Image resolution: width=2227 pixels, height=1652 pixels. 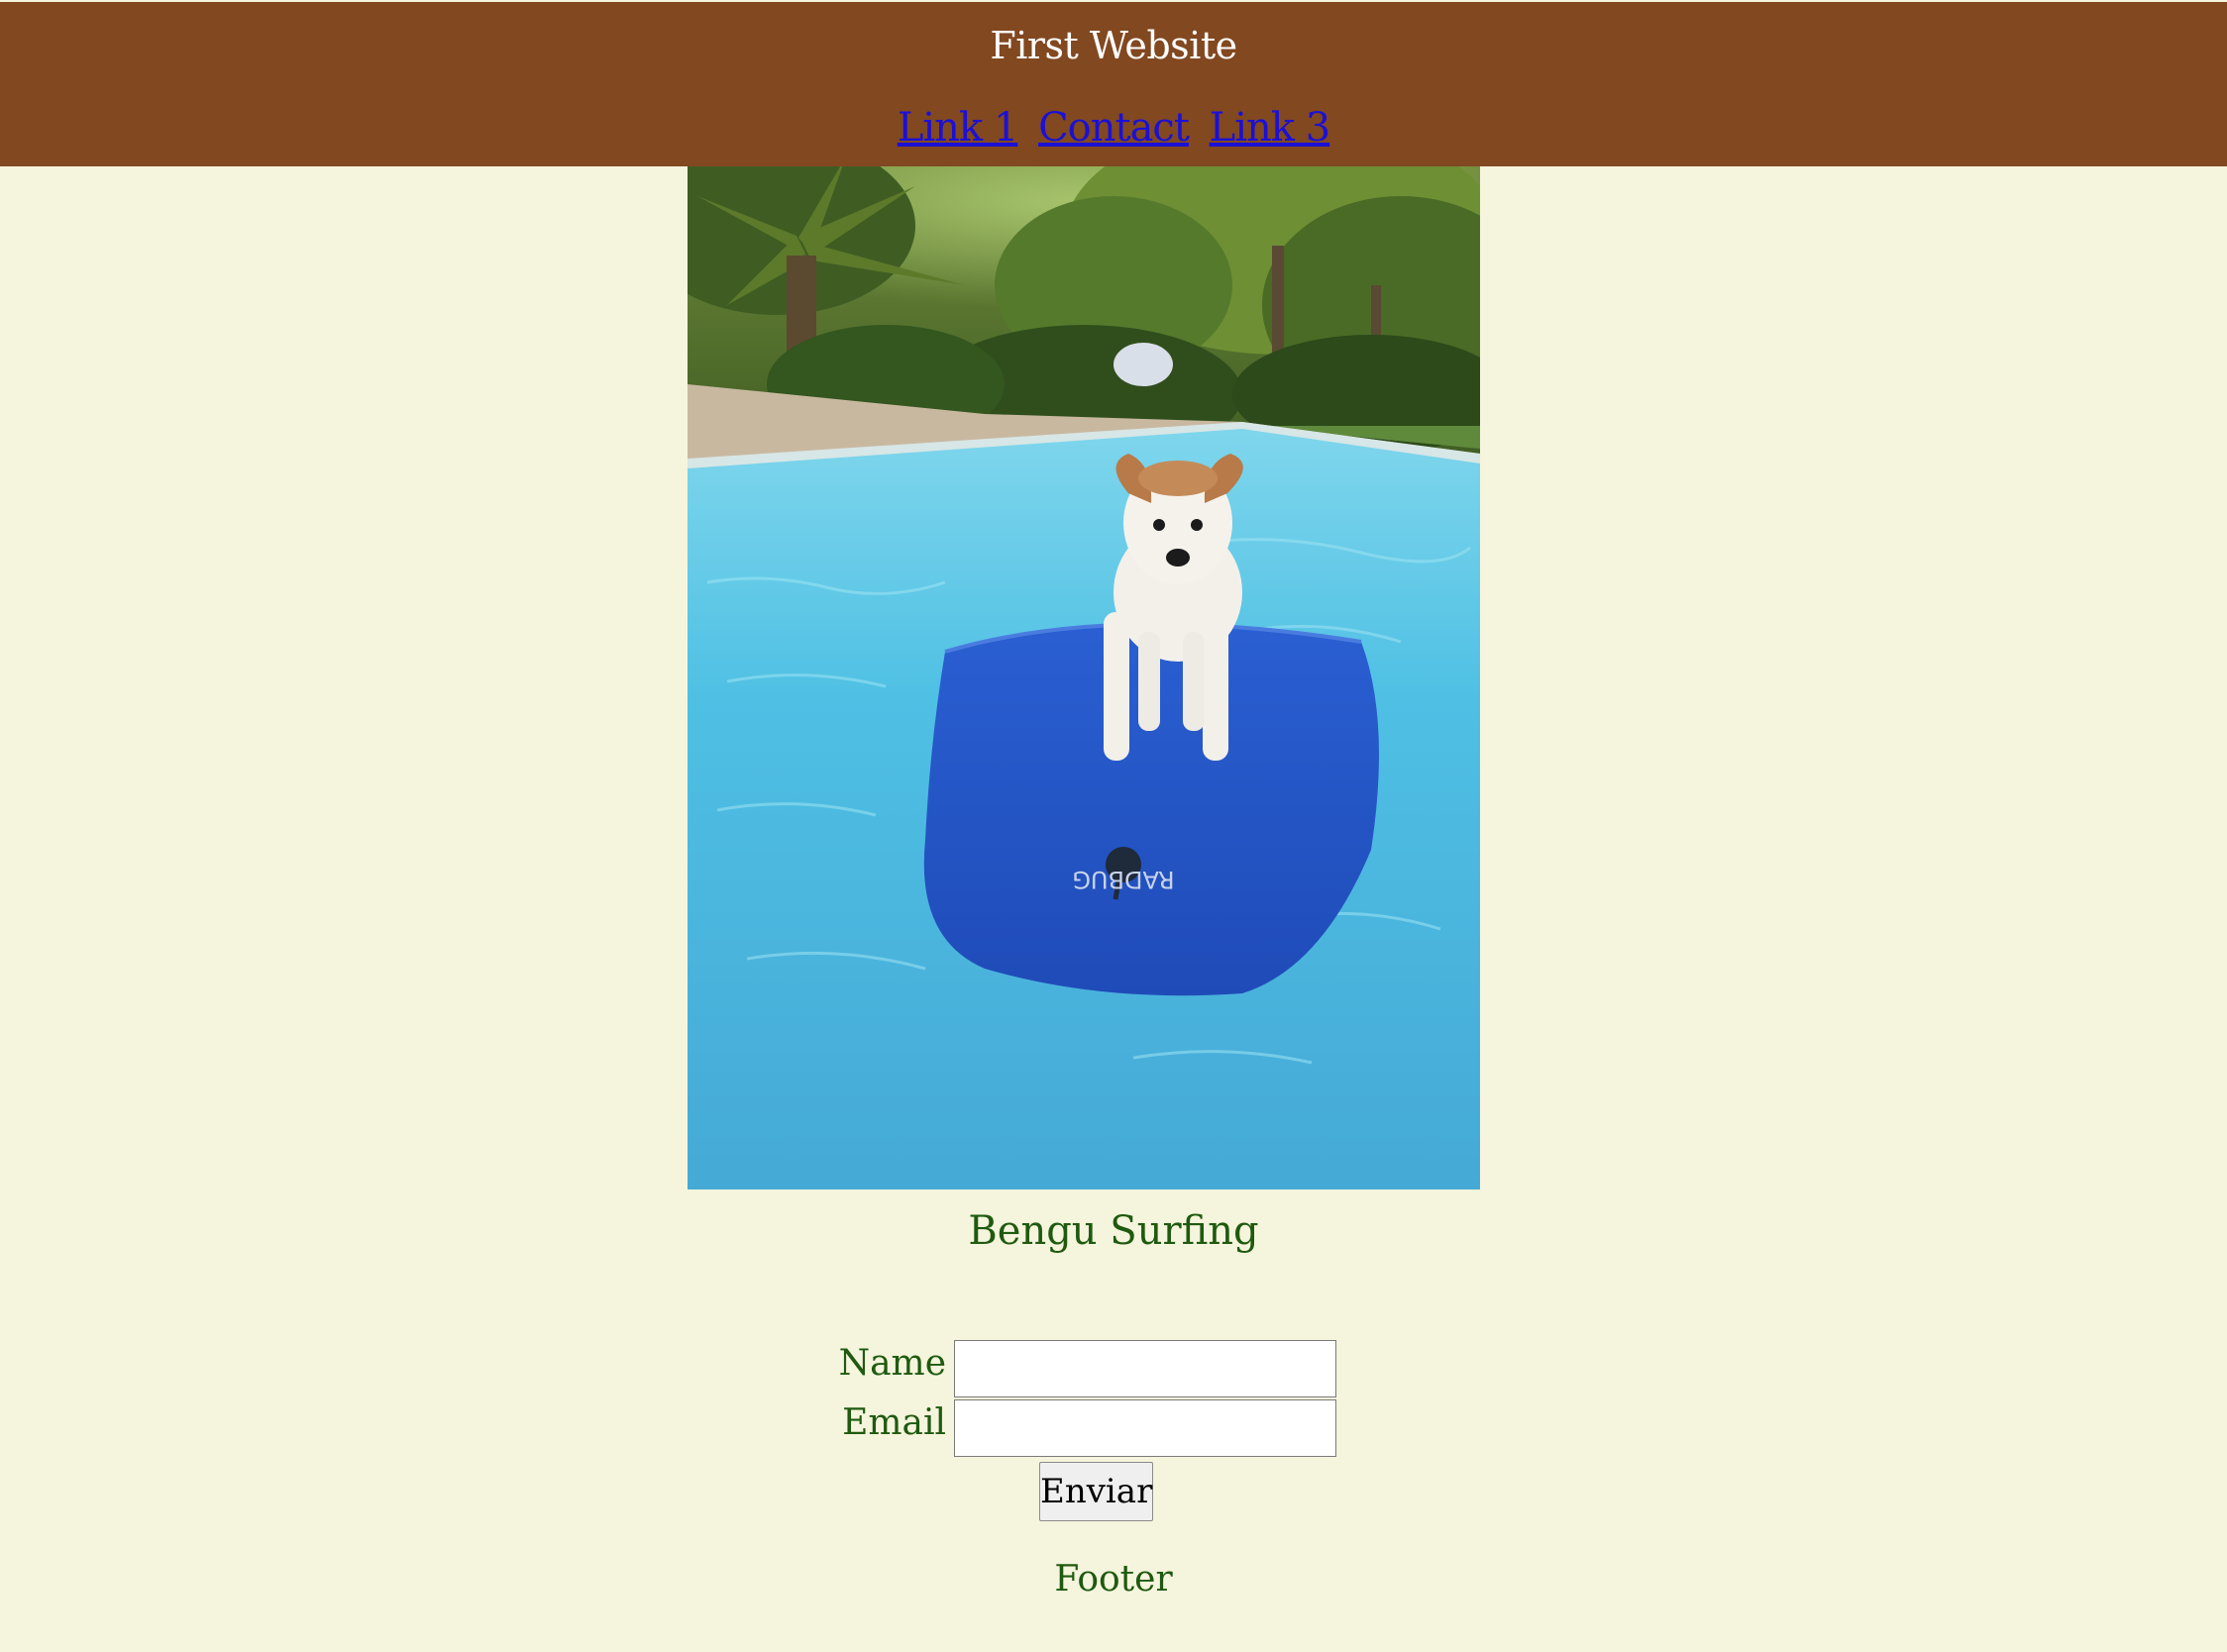 What do you see at coordinates (1113, 84) in the screenshot?
I see `site-header: First Website Link 1 Contact Link 3` at bounding box center [1113, 84].